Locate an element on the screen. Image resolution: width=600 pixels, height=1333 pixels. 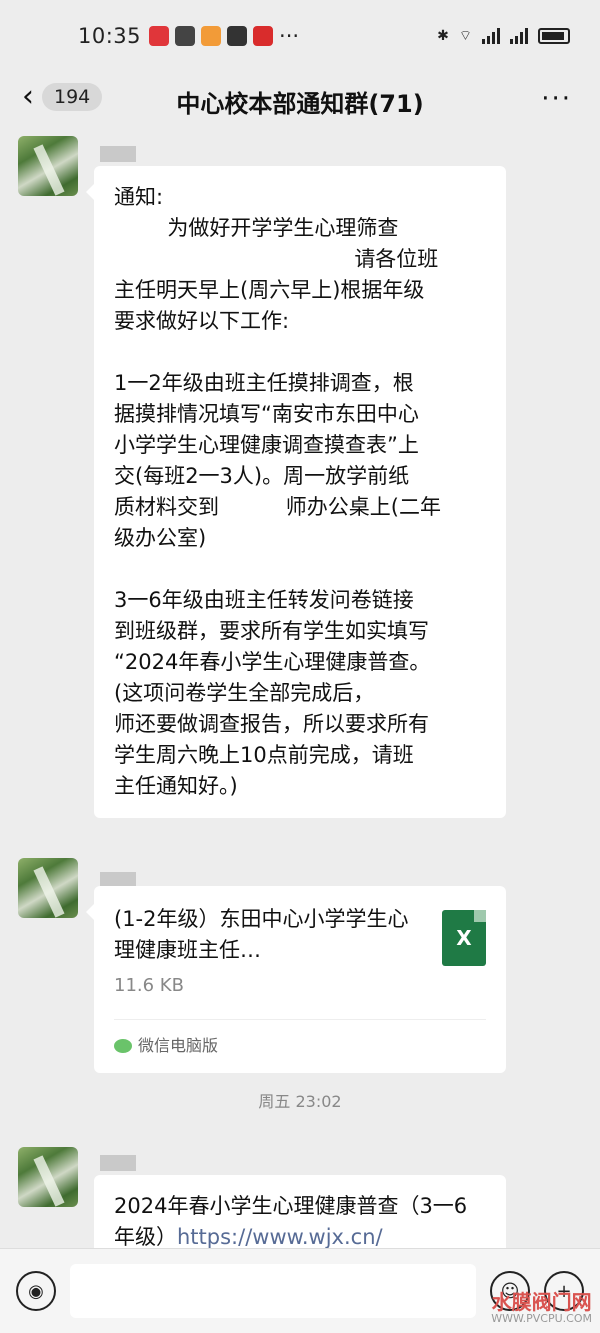
taobao-icon is located at coordinates (159, 36).